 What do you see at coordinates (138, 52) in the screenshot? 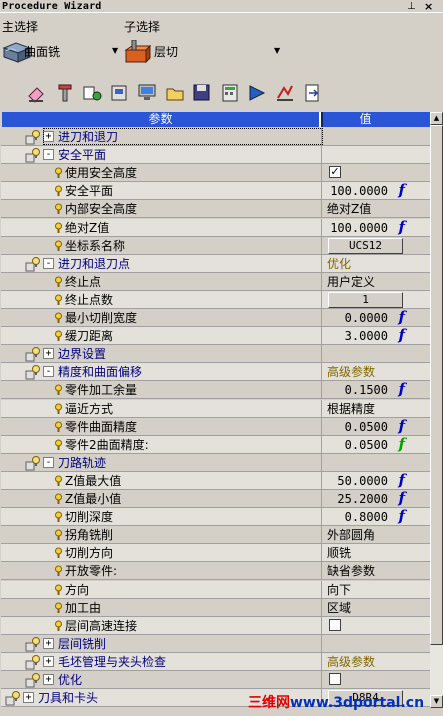
I see `layer-cut-icon` at bounding box center [138, 52].